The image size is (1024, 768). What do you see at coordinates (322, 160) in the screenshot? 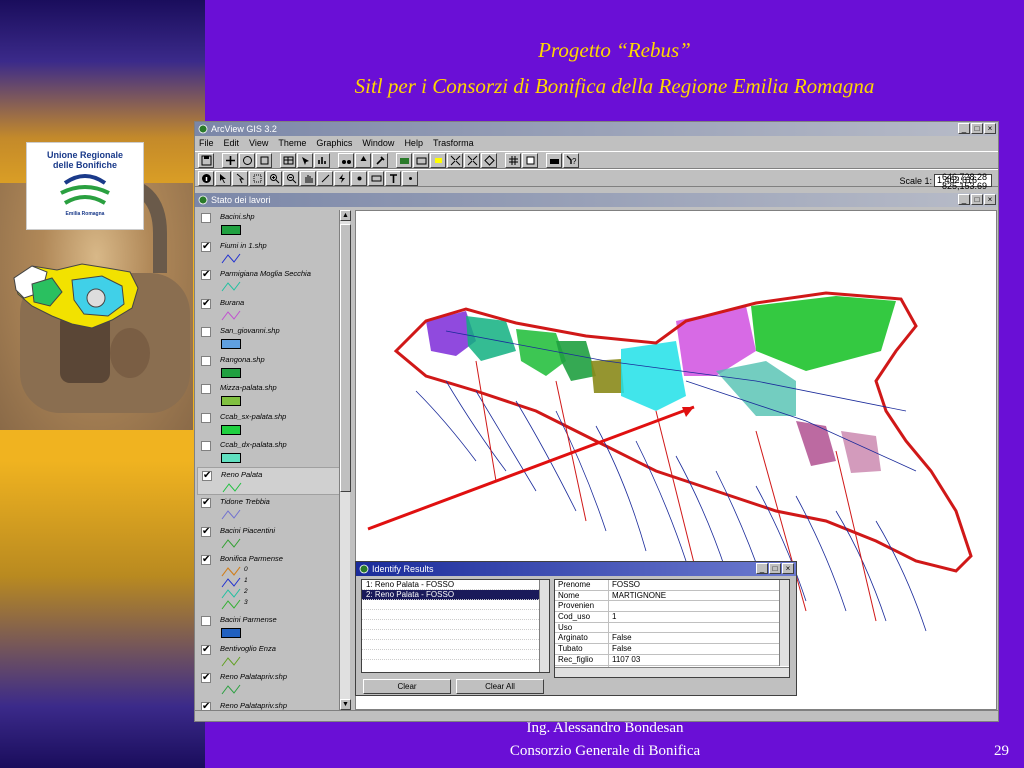
I see `chart-button` at bounding box center [322, 160].